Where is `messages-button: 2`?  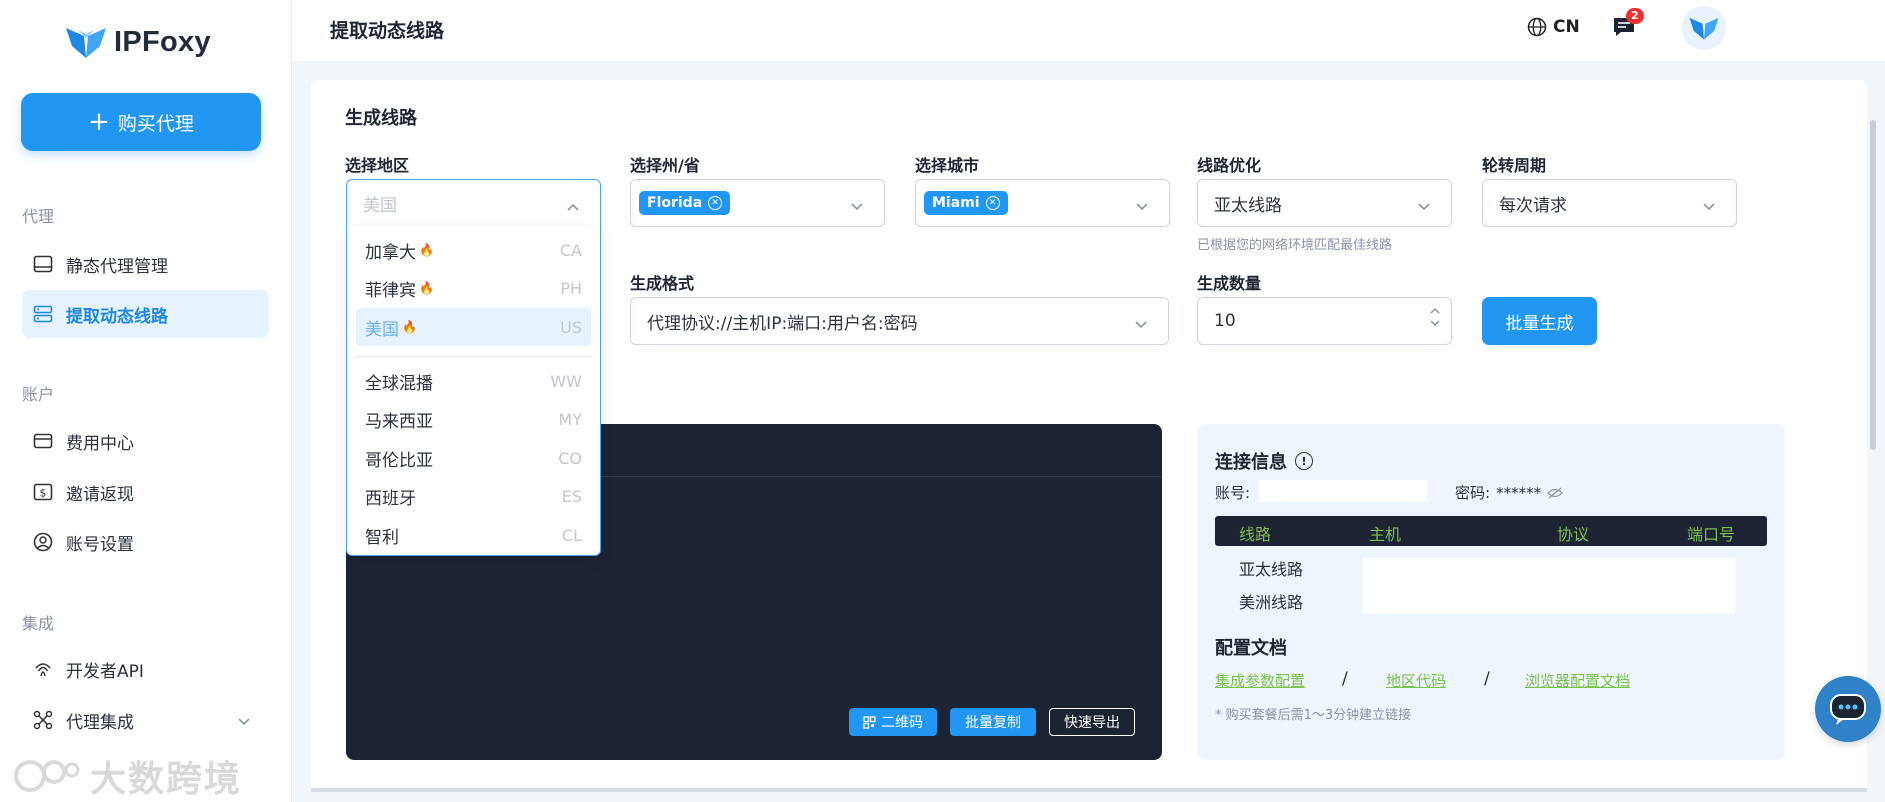 messages-button: 2 is located at coordinates (1628, 25).